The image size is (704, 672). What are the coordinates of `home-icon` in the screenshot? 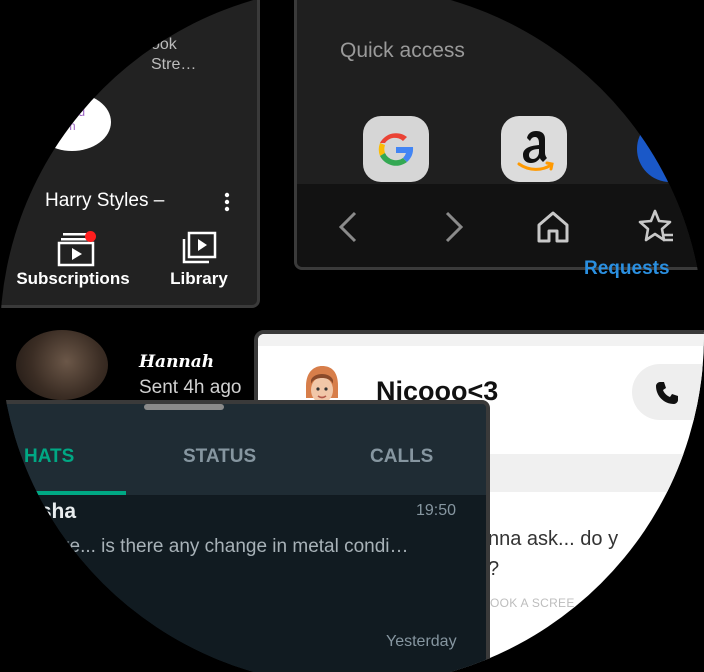 It's located at (553, 227).